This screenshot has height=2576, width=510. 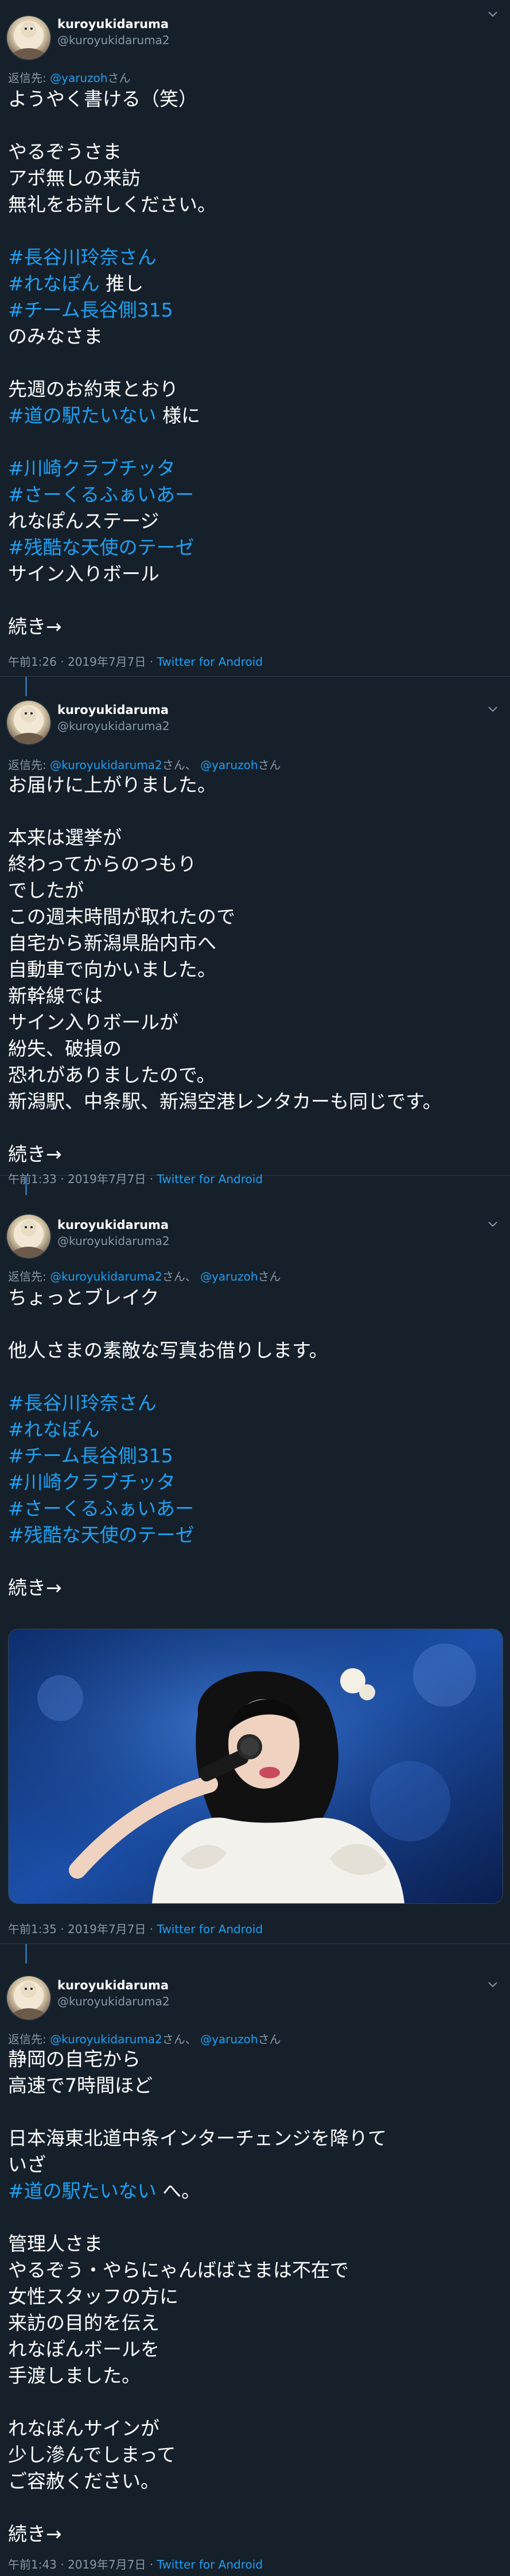 What do you see at coordinates (254, 2455) in the screenshot?
I see `text-line: 少し滲んでしまって` at bounding box center [254, 2455].